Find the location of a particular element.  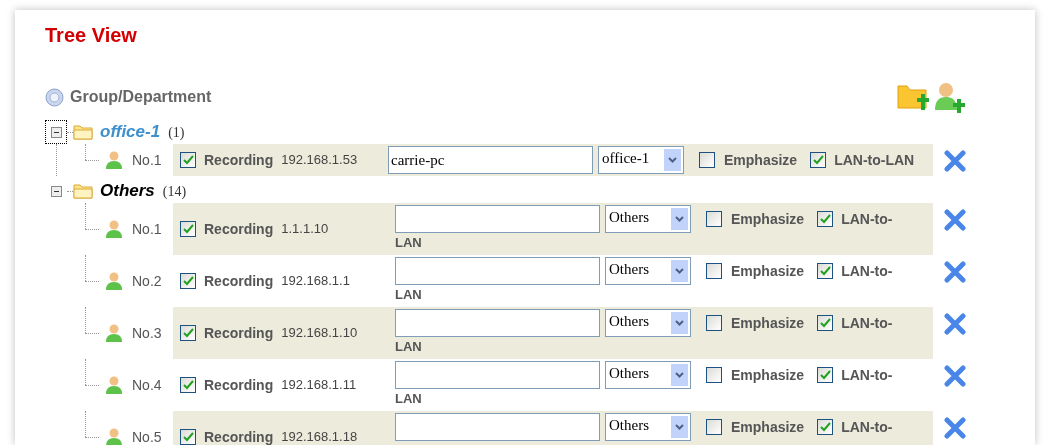

add-user-icon is located at coordinates (949, 97).